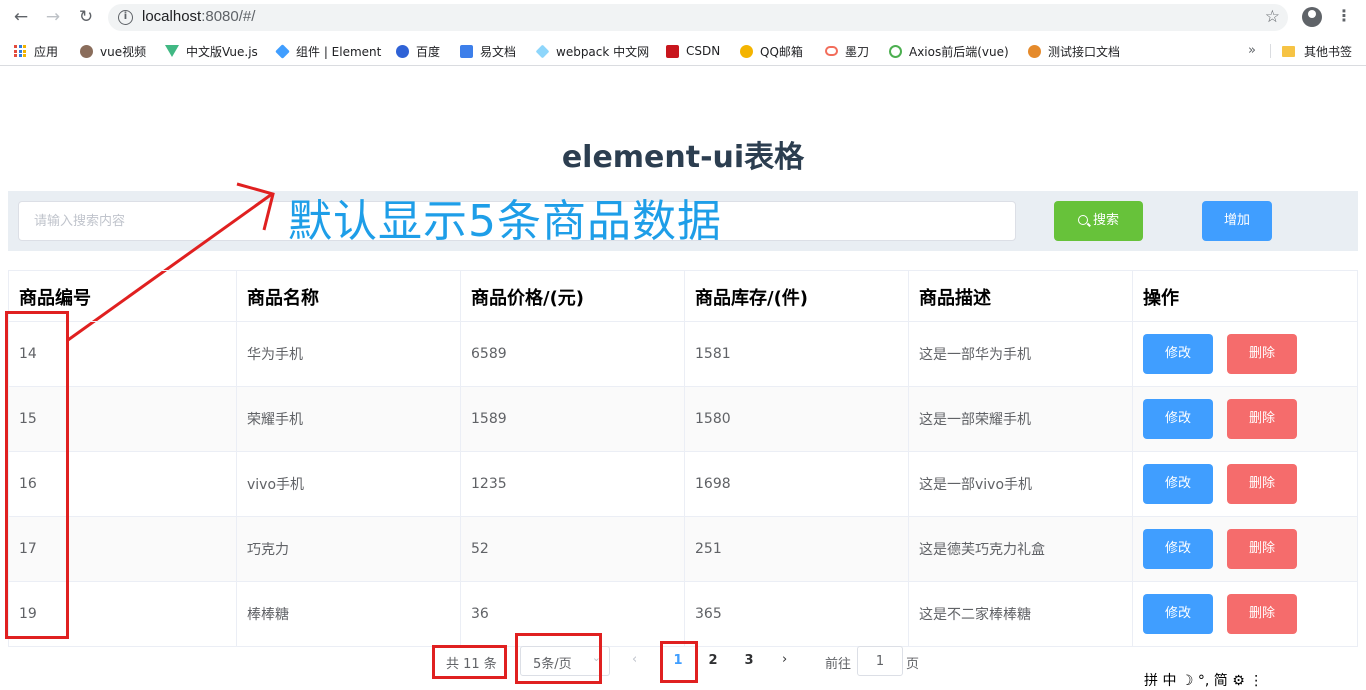 Image resolution: width=1366 pixels, height=690 pixels. What do you see at coordinates (469, 662) in the screenshot?
I see `annotation-box-total` at bounding box center [469, 662].